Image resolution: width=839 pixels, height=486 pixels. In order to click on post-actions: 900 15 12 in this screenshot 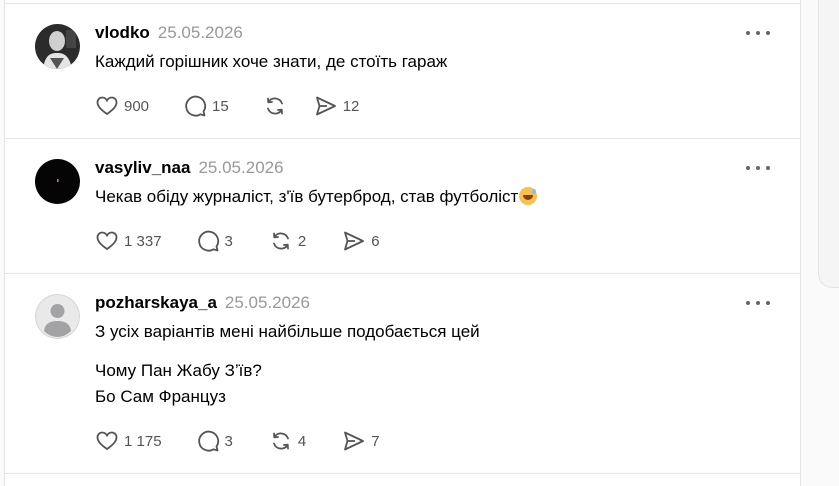, I will do `click(244, 106)`.